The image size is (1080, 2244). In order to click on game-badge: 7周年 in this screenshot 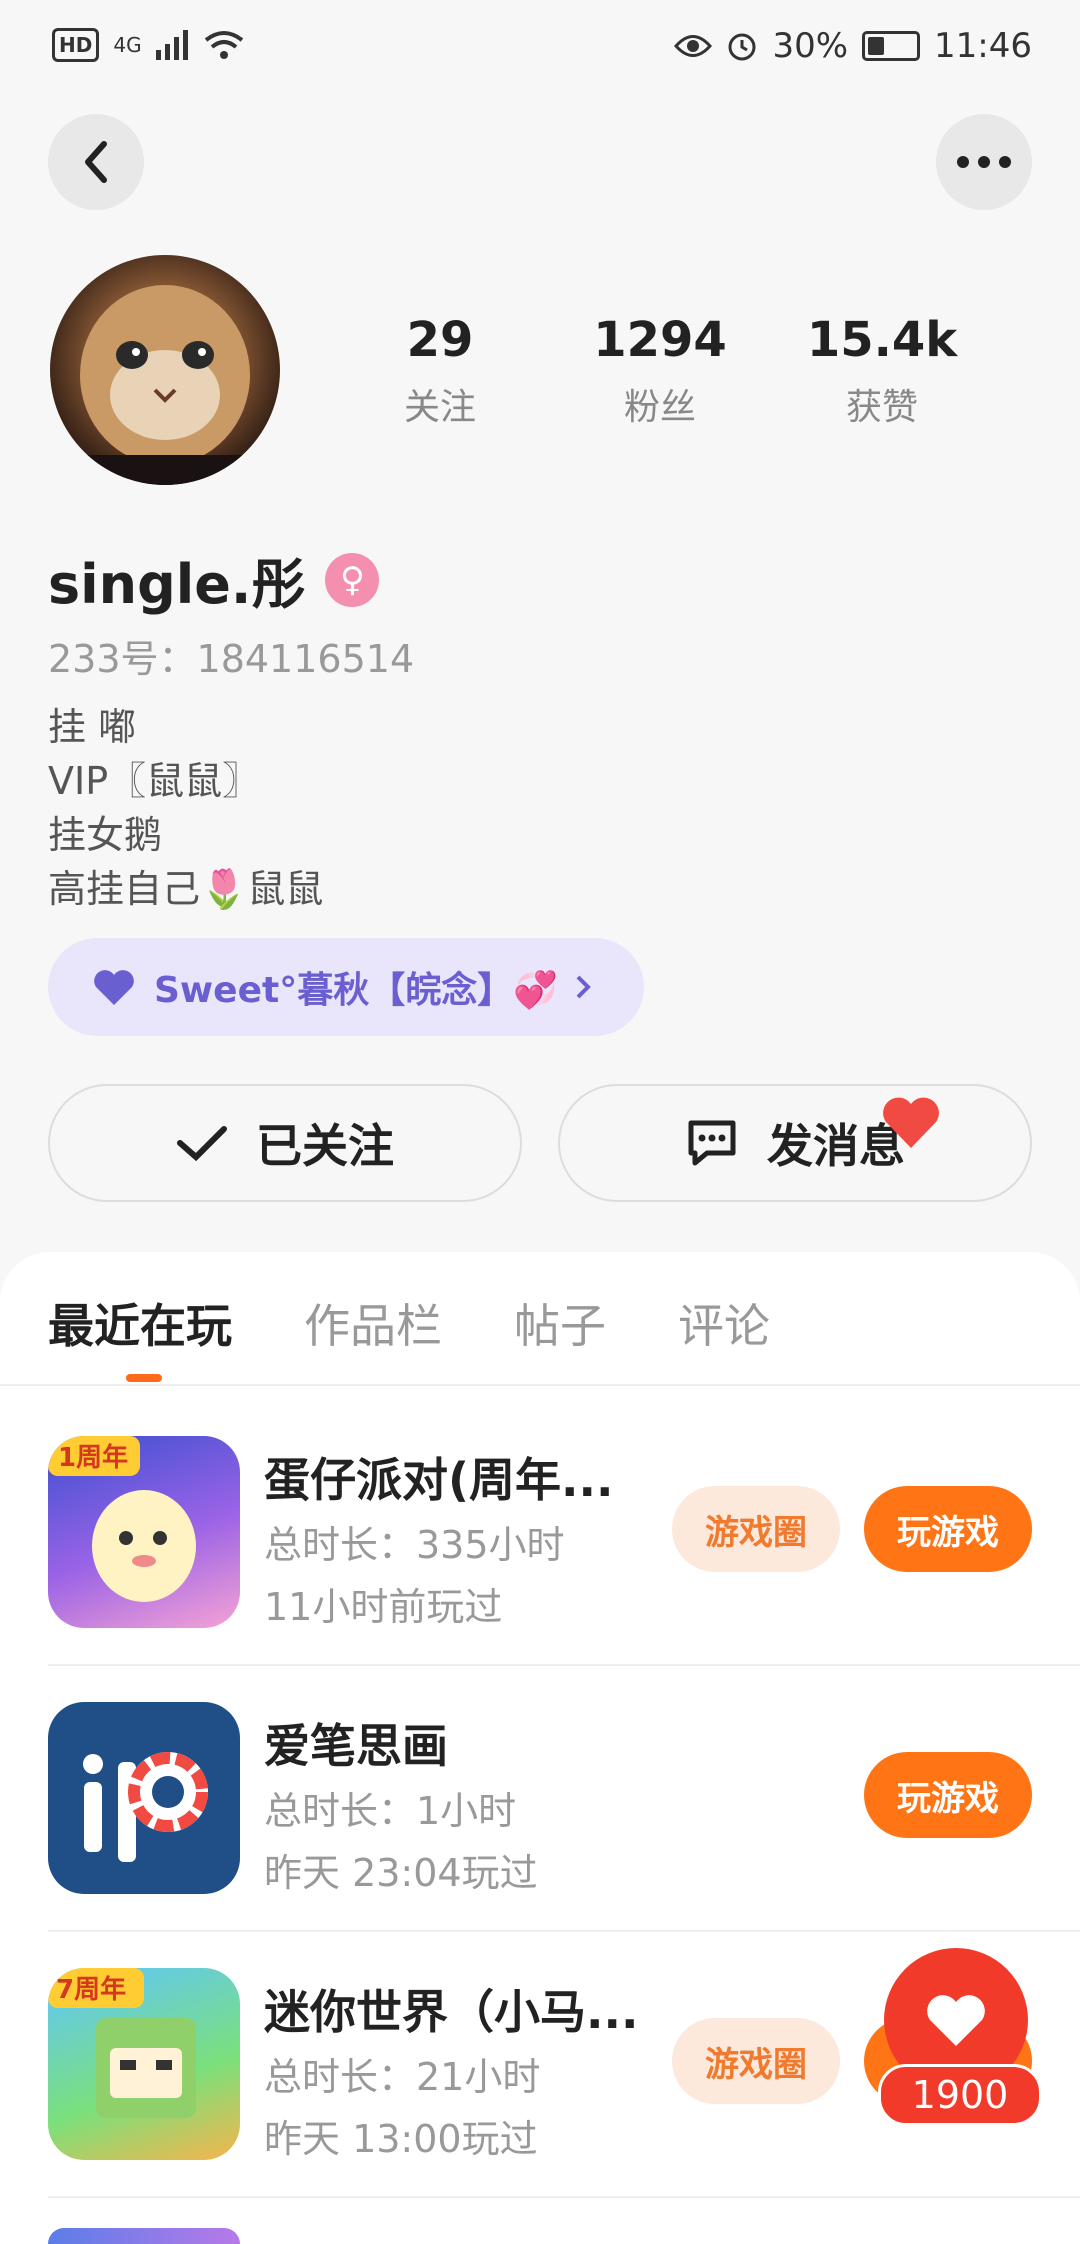, I will do `click(91, 1989)`.